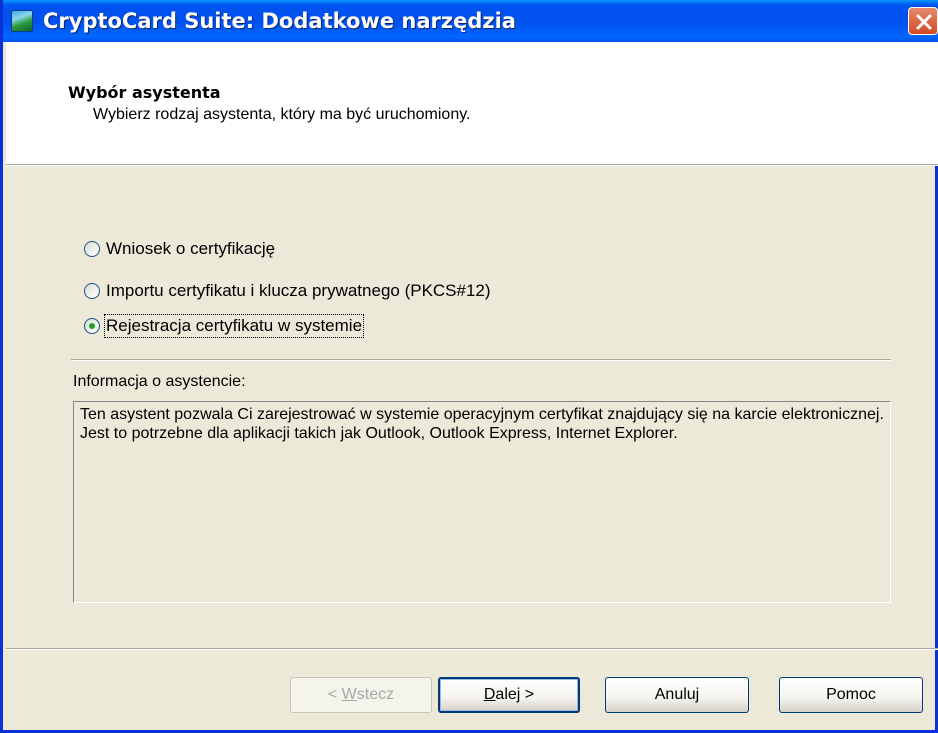 The image size is (938, 733). I want to click on next-accel: D, so click(489, 694).